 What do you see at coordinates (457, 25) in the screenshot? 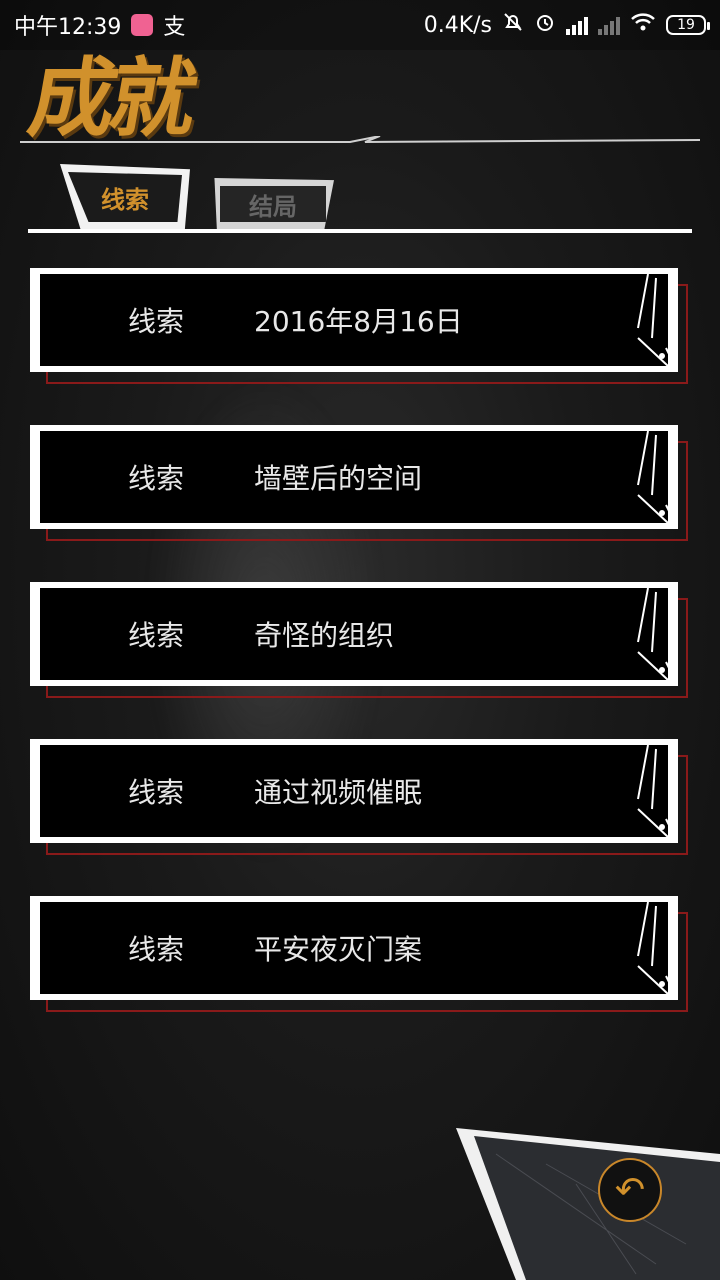
I see `net-speed: 0.4K/s` at bounding box center [457, 25].